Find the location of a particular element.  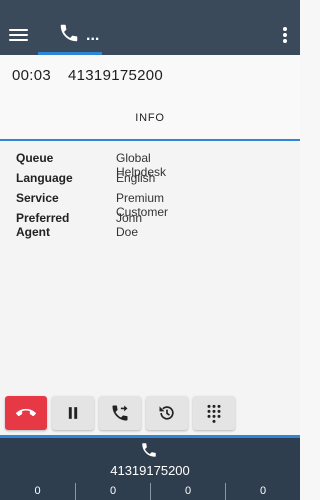

history-button is located at coordinates (167, 413).